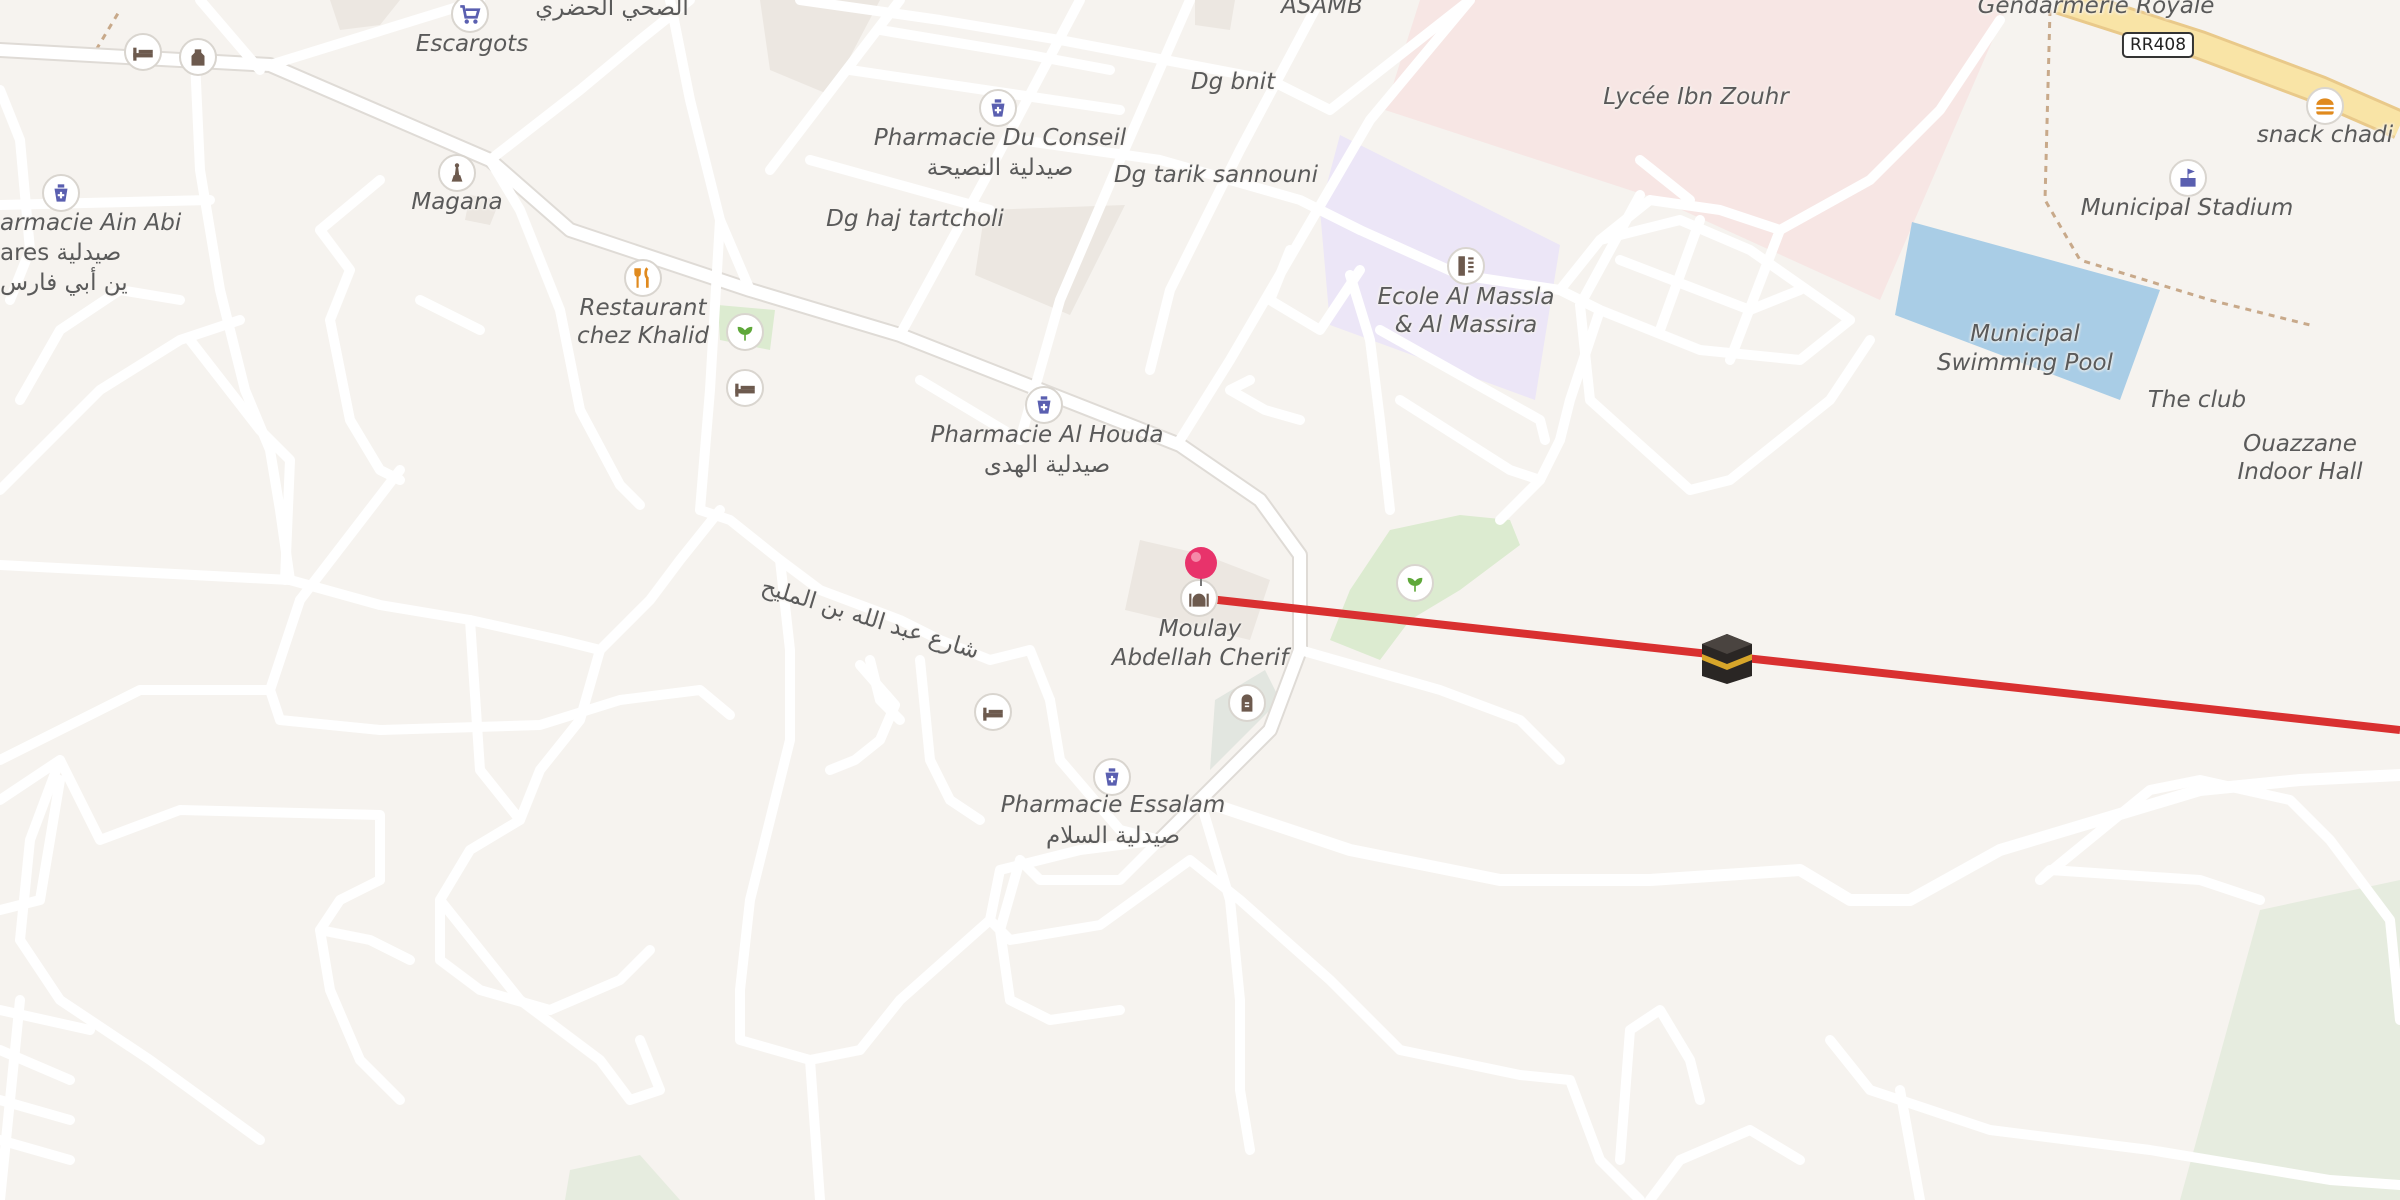 The image size is (2400, 1200). Describe the element at coordinates (2187, 208) in the screenshot. I see `poi-label-stadium: Municipal Stadium` at that location.